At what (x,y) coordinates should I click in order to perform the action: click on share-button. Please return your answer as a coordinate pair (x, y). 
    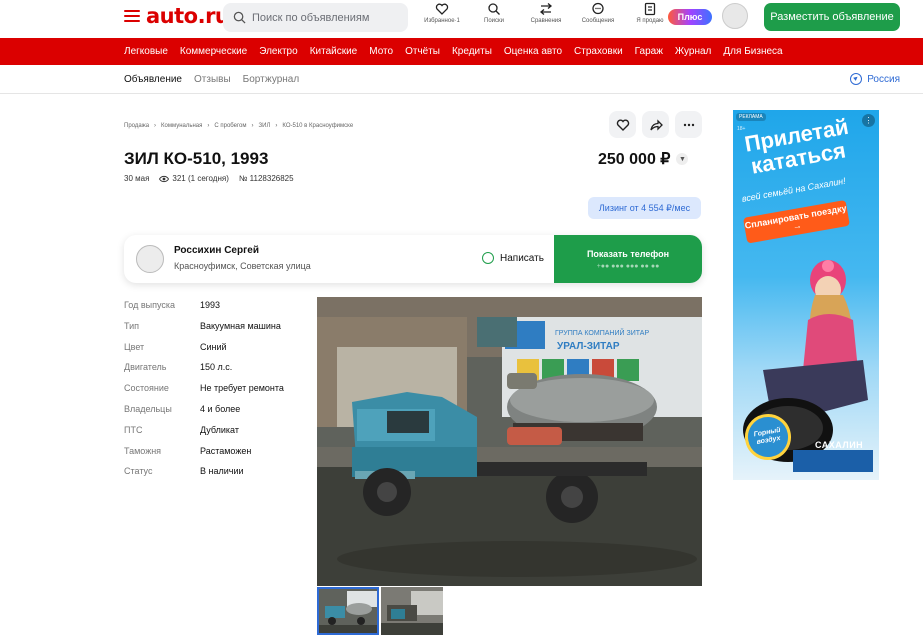
    Looking at the image, I should click on (655, 124).